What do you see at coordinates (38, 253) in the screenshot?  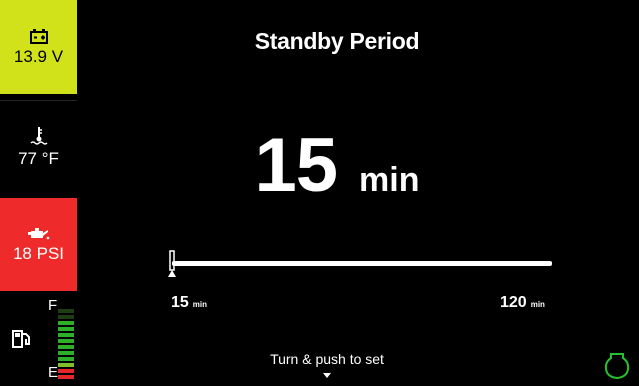 I see `oil-pressure-value: 18 PSI` at bounding box center [38, 253].